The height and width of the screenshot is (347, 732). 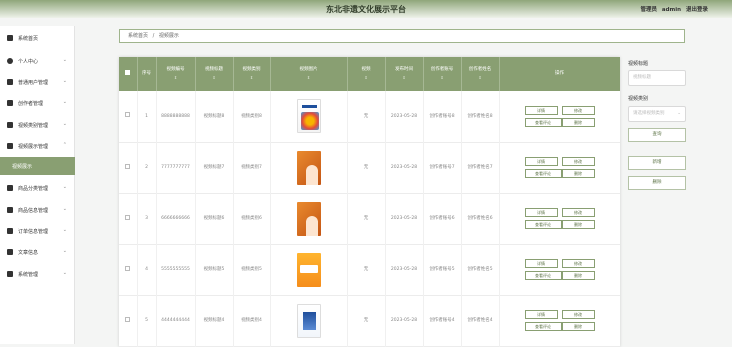 I want to click on sidebar-item-creators: 创作者管理 ⌄, so click(x=37, y=103).